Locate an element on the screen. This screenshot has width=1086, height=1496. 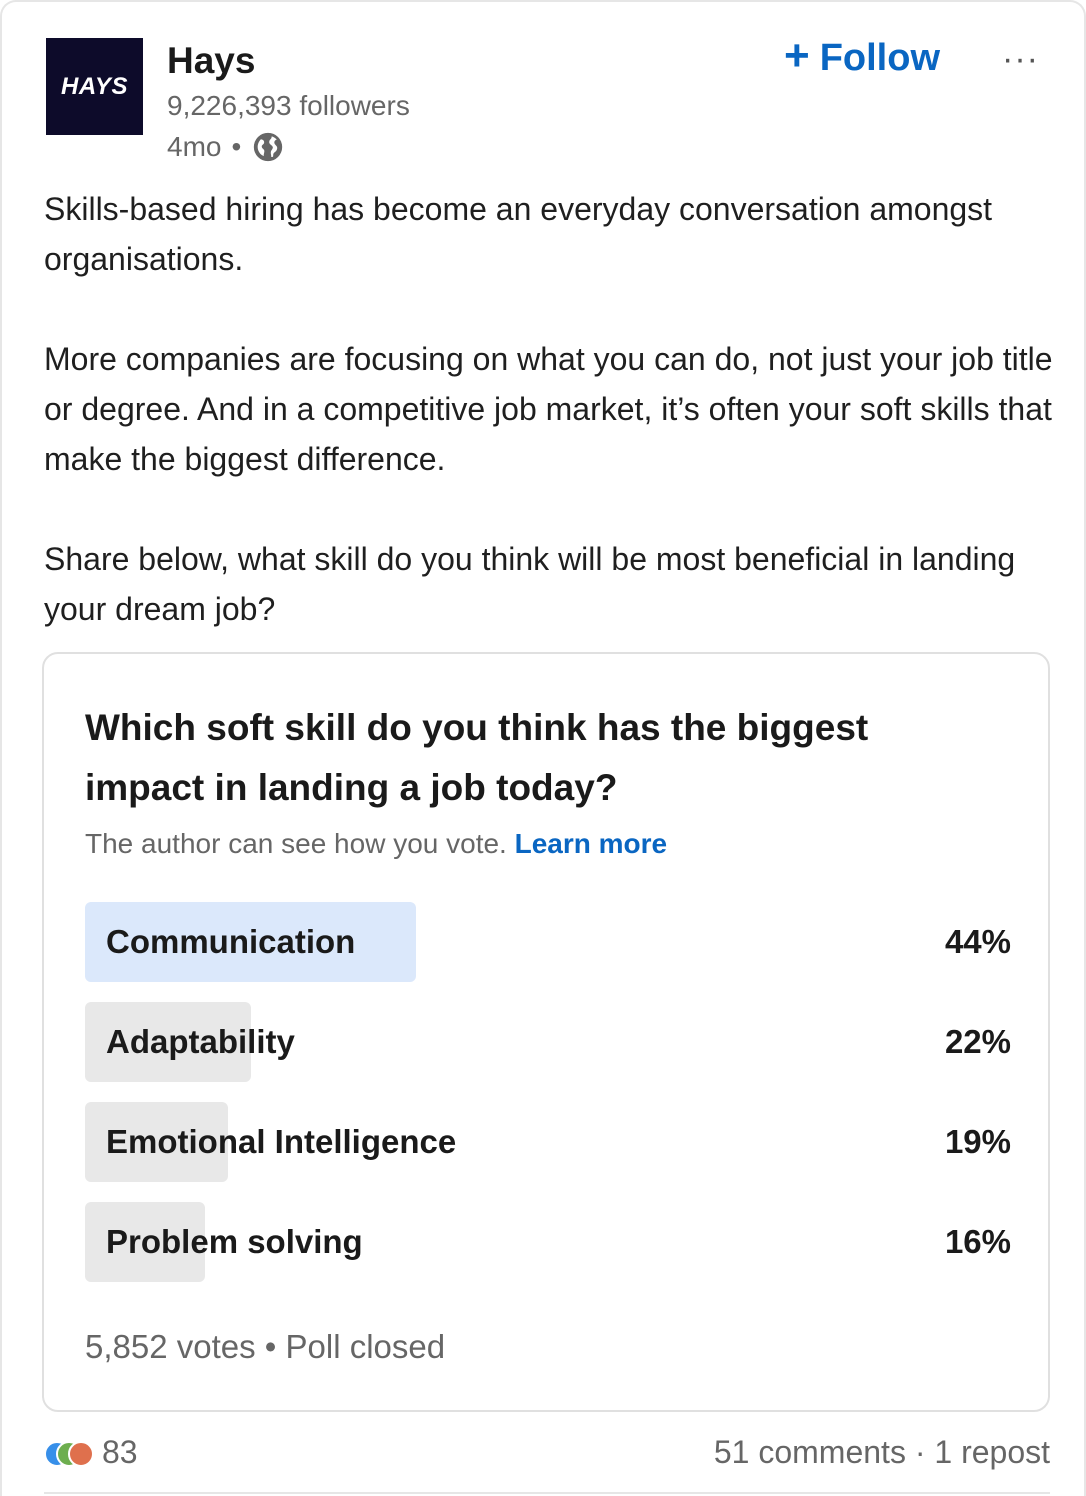
poll-footer: 5,852 votes • Poll closed is located at coordinates (265, 1347).